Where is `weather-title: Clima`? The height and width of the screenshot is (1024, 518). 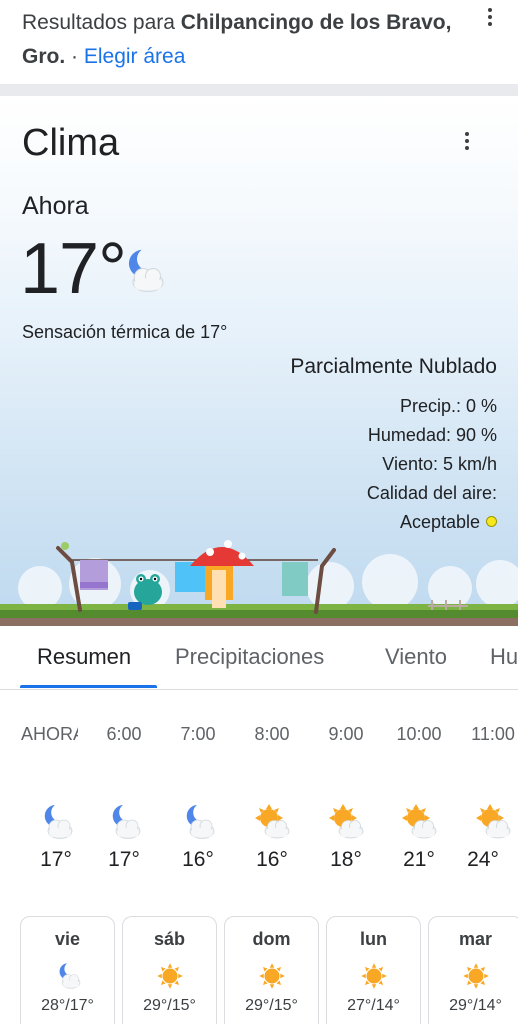 weather-title: Clima is located at coordinates (71, 143).